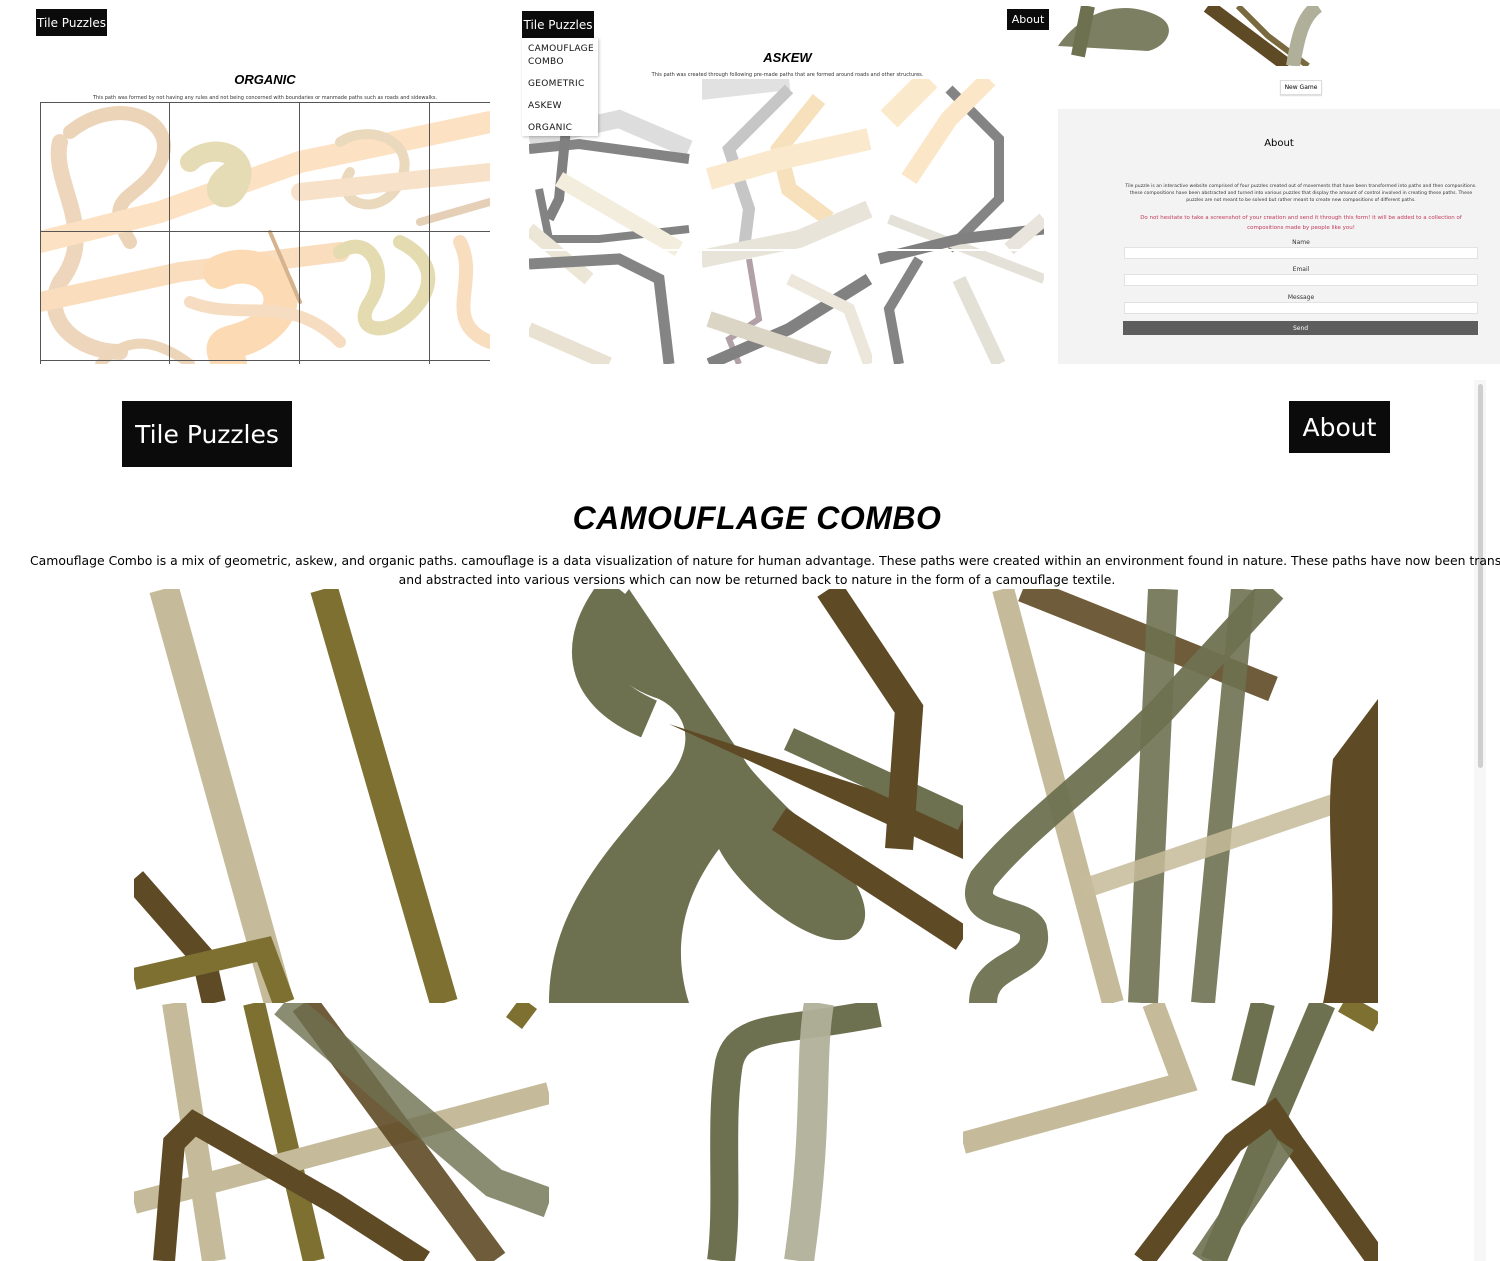 This screenshot has height=1261, width=1500. Describe the element at coordinates (265, 79) in the screenshot. I see `page-title: ORGANIC` at that location.